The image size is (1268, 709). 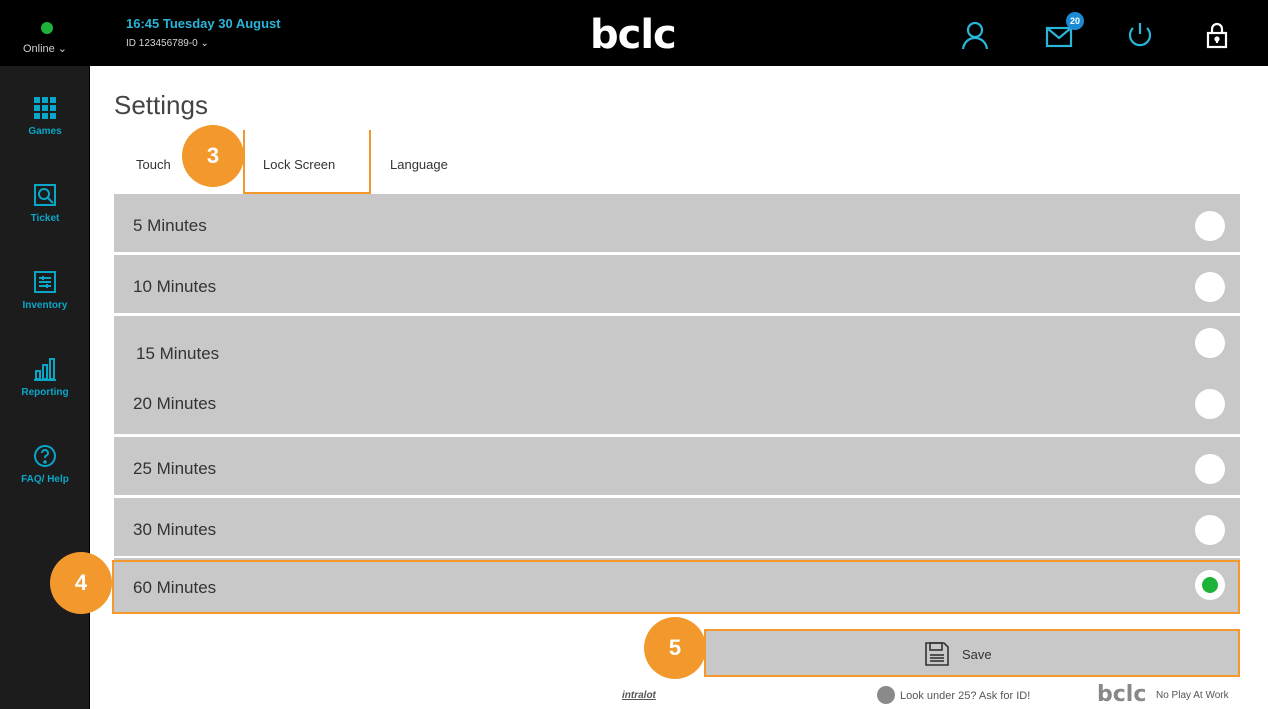 What do you see at coordinates (175, 286) in the screenshot?
I see `option-label: 10 Minutes` at bounding box center [175, 286].